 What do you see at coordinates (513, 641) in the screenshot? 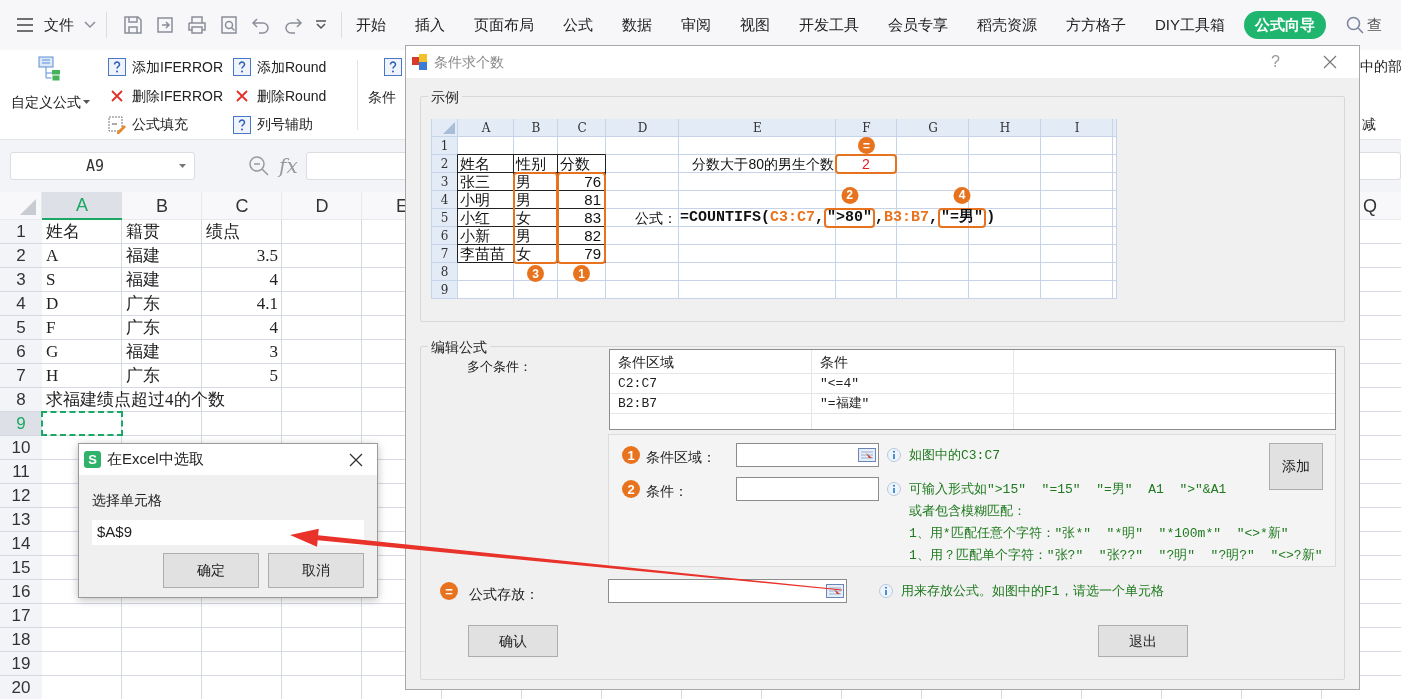
I see `confirm-button: 确认` at bounding box center [513, 641].